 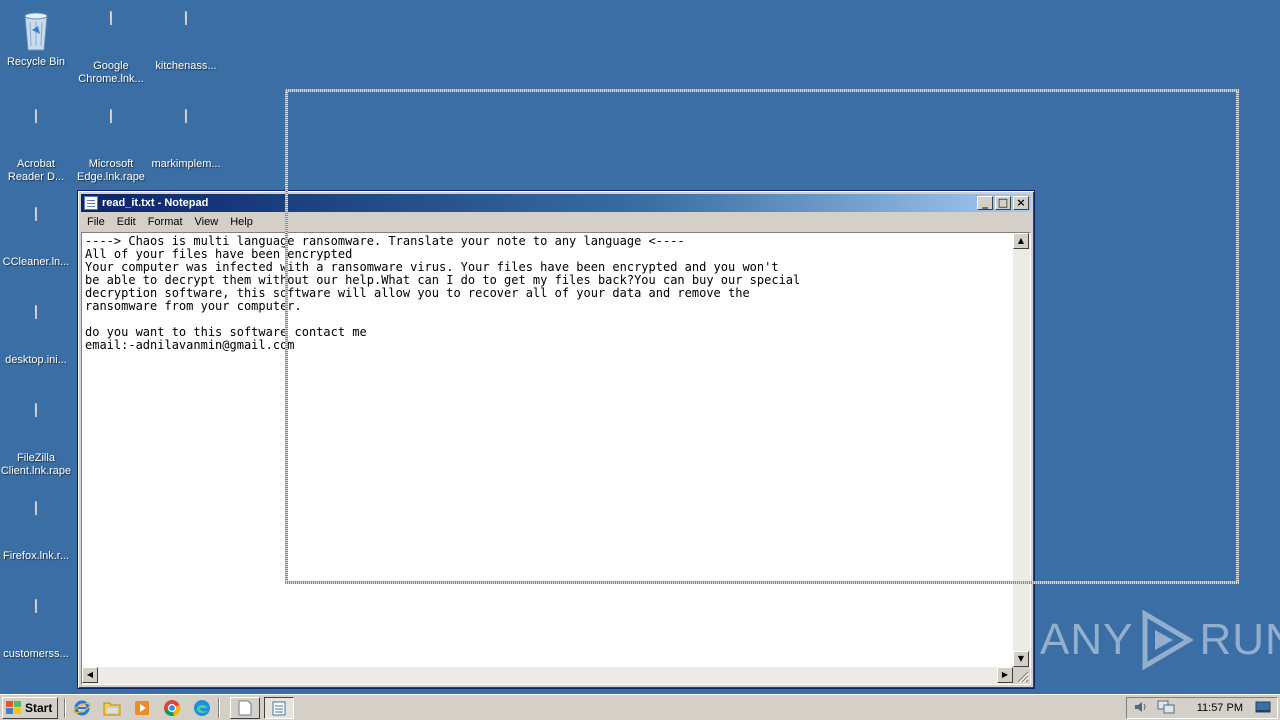 I want to click on menu-format: Format, so click(x=165, y=222).